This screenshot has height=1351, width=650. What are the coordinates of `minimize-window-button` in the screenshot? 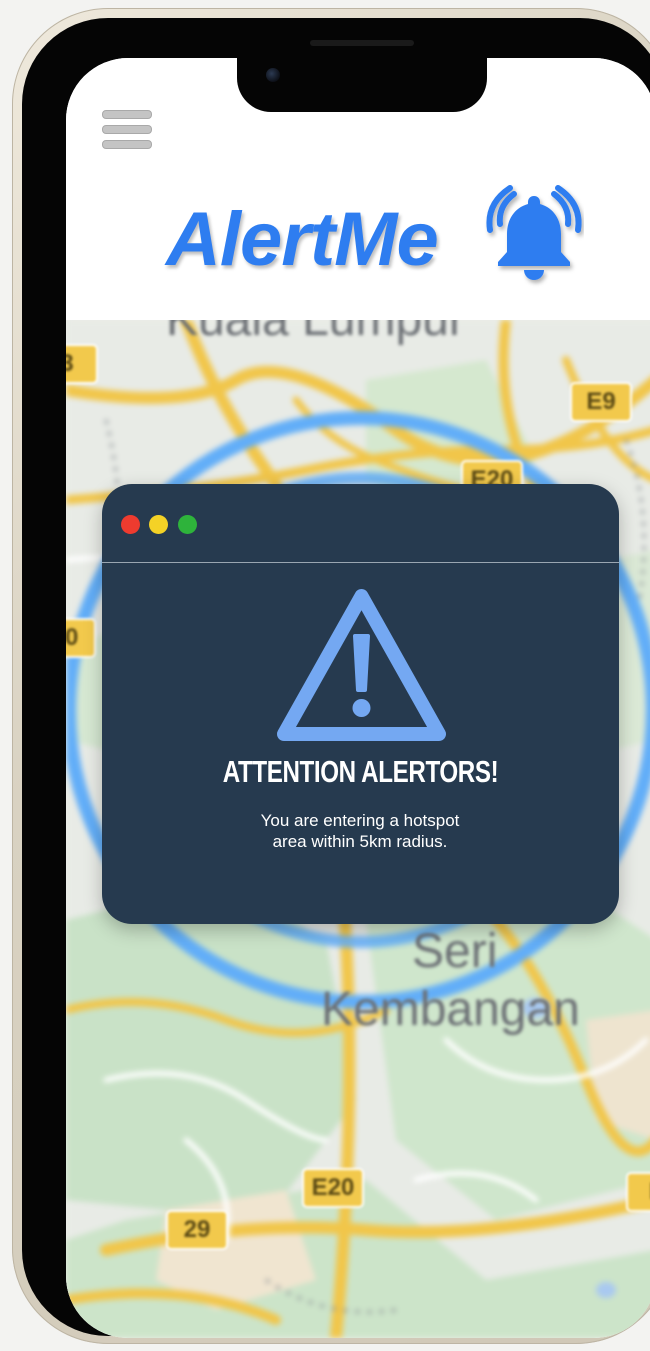 It's located at (158, 524).